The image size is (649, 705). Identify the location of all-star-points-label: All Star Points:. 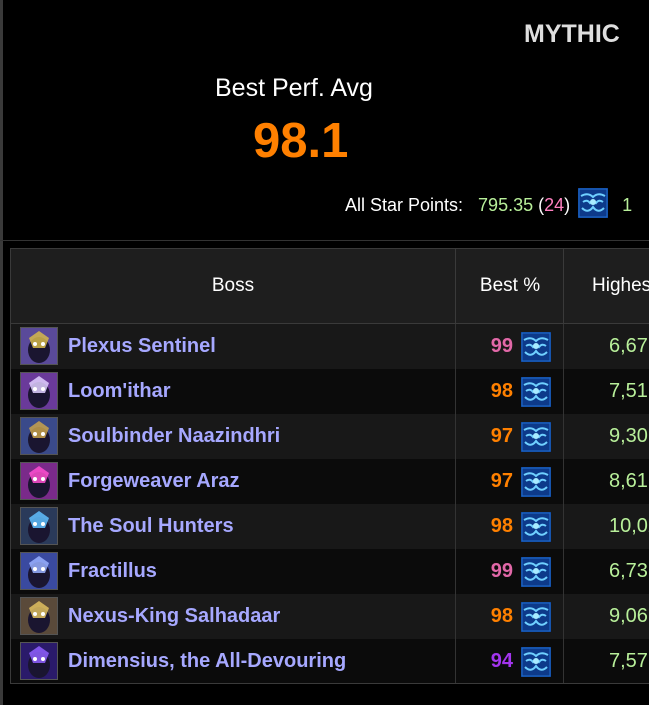
(404, 204).